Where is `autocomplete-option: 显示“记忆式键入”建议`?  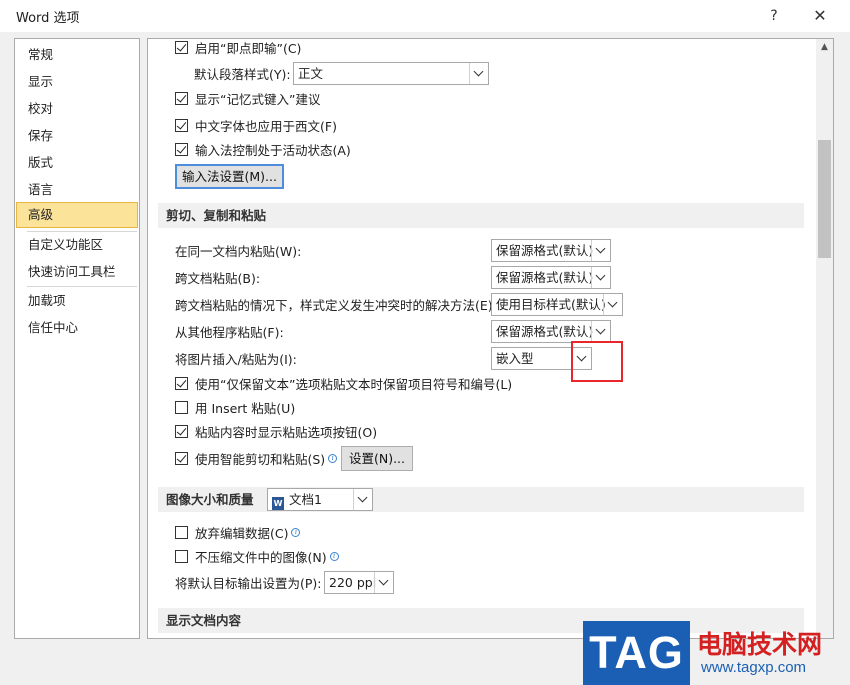 autocomplete-option: 显示“记忆式键入”建议 is located at coordinates (247, 98).